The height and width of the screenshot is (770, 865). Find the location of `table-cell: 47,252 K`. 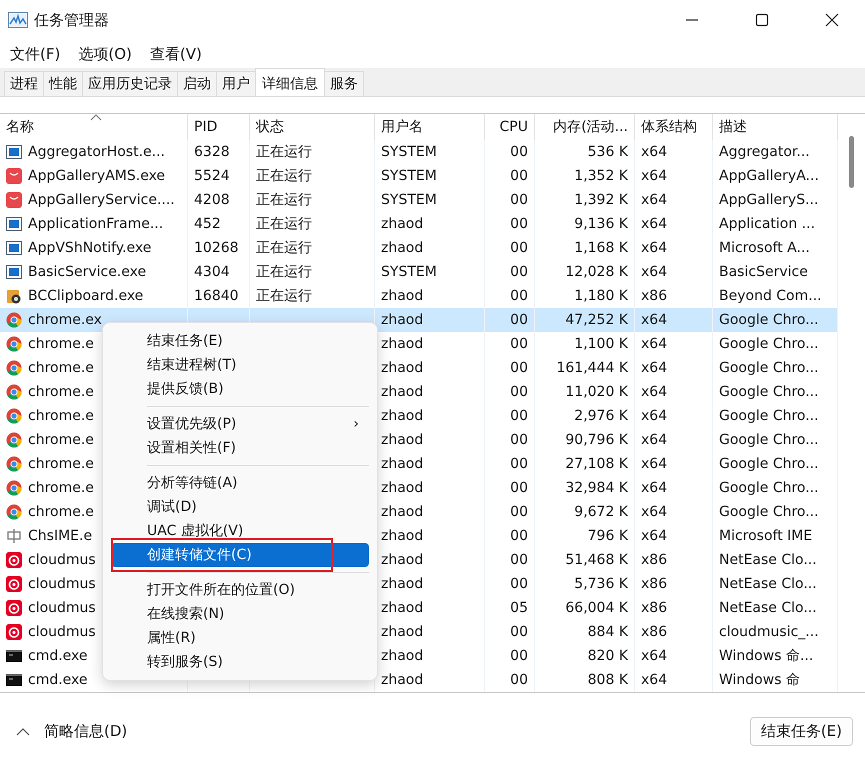

table-cell: 47,252 K is located at coordinates (596, 320).